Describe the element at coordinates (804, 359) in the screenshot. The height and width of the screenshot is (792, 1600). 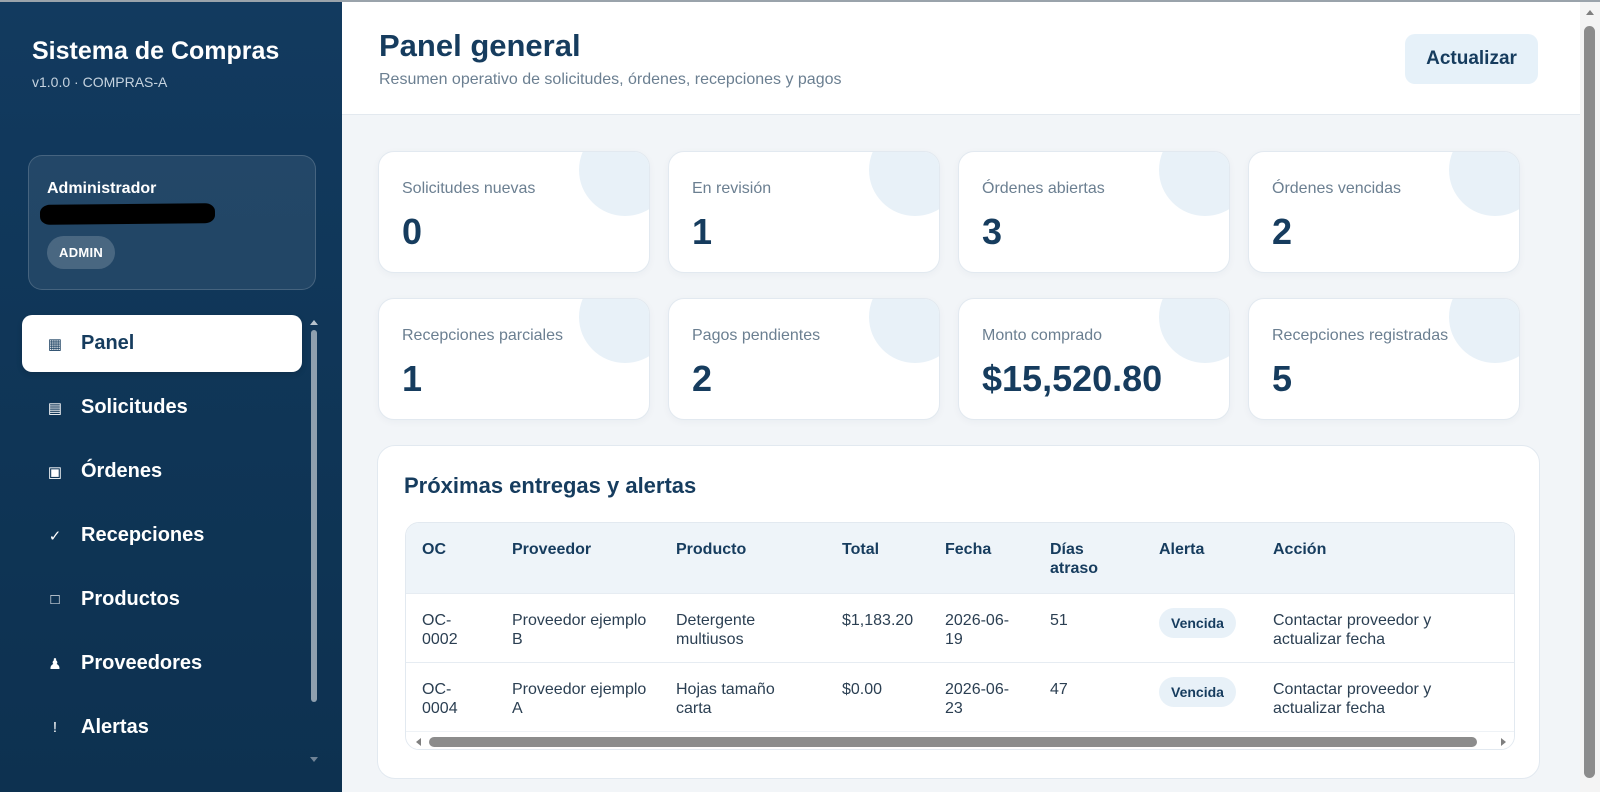
I see `stat-card: Pagos pendientes 2` at that location.